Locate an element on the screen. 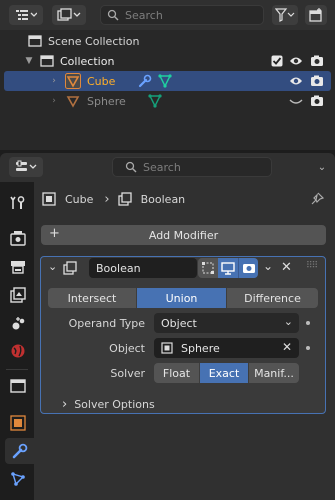 The image size is (335, 500). tab-collection is located at coordinates (18, 386).